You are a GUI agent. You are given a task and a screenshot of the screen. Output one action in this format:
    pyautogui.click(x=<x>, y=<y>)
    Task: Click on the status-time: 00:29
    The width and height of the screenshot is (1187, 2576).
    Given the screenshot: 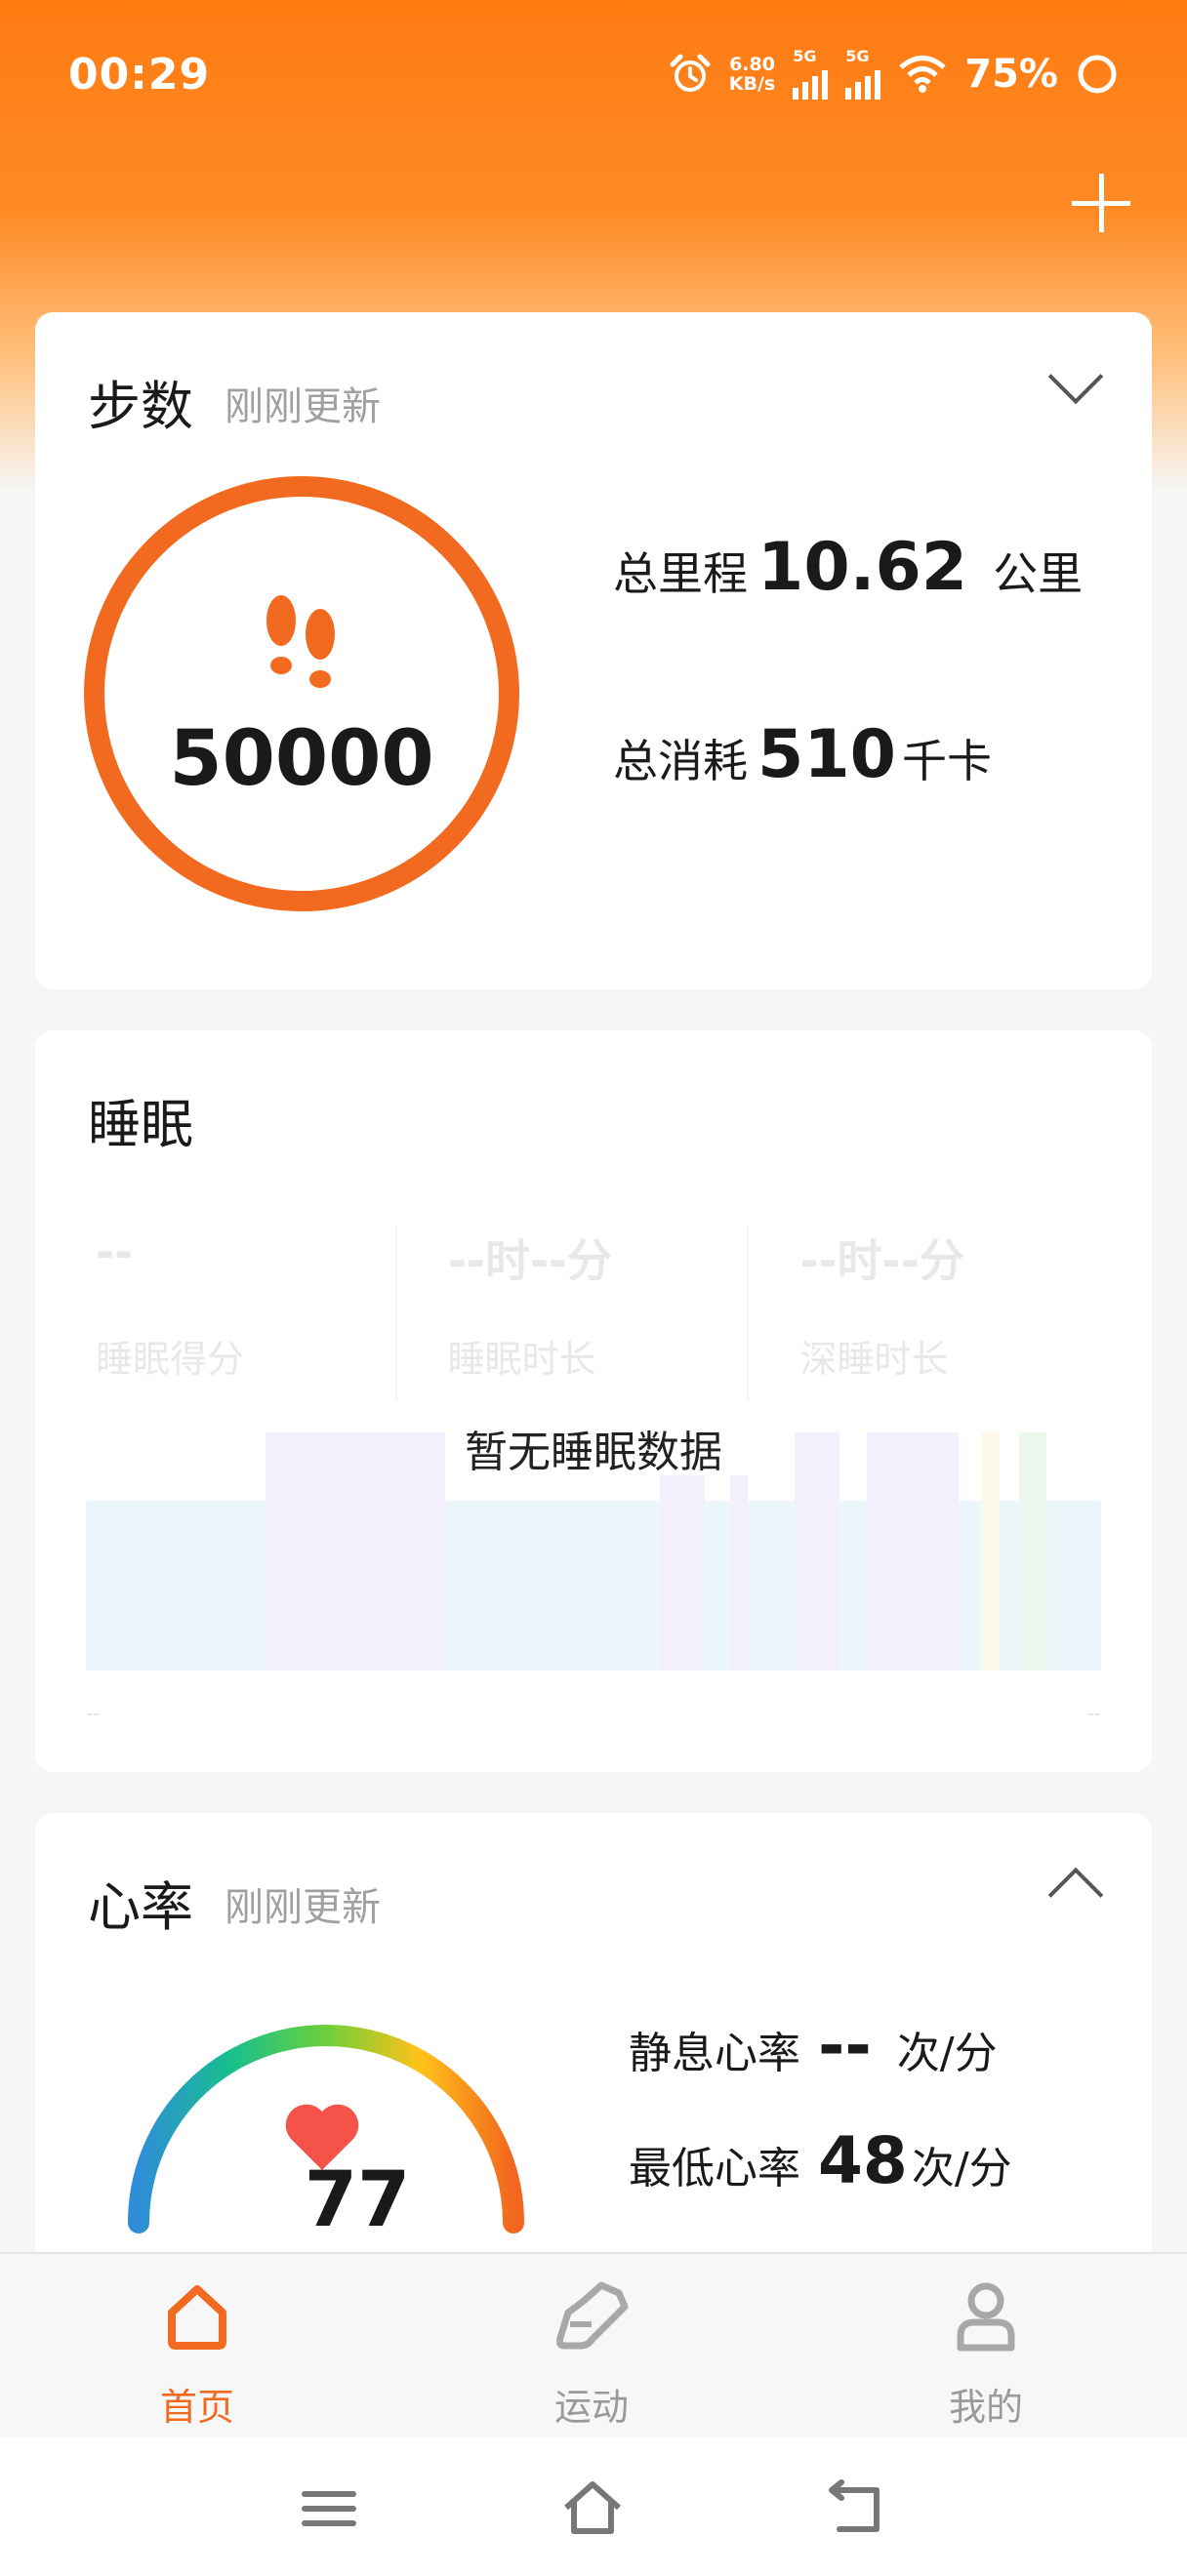 What is the action you would take?
    pyautogui.click(x=139, y=74)
    